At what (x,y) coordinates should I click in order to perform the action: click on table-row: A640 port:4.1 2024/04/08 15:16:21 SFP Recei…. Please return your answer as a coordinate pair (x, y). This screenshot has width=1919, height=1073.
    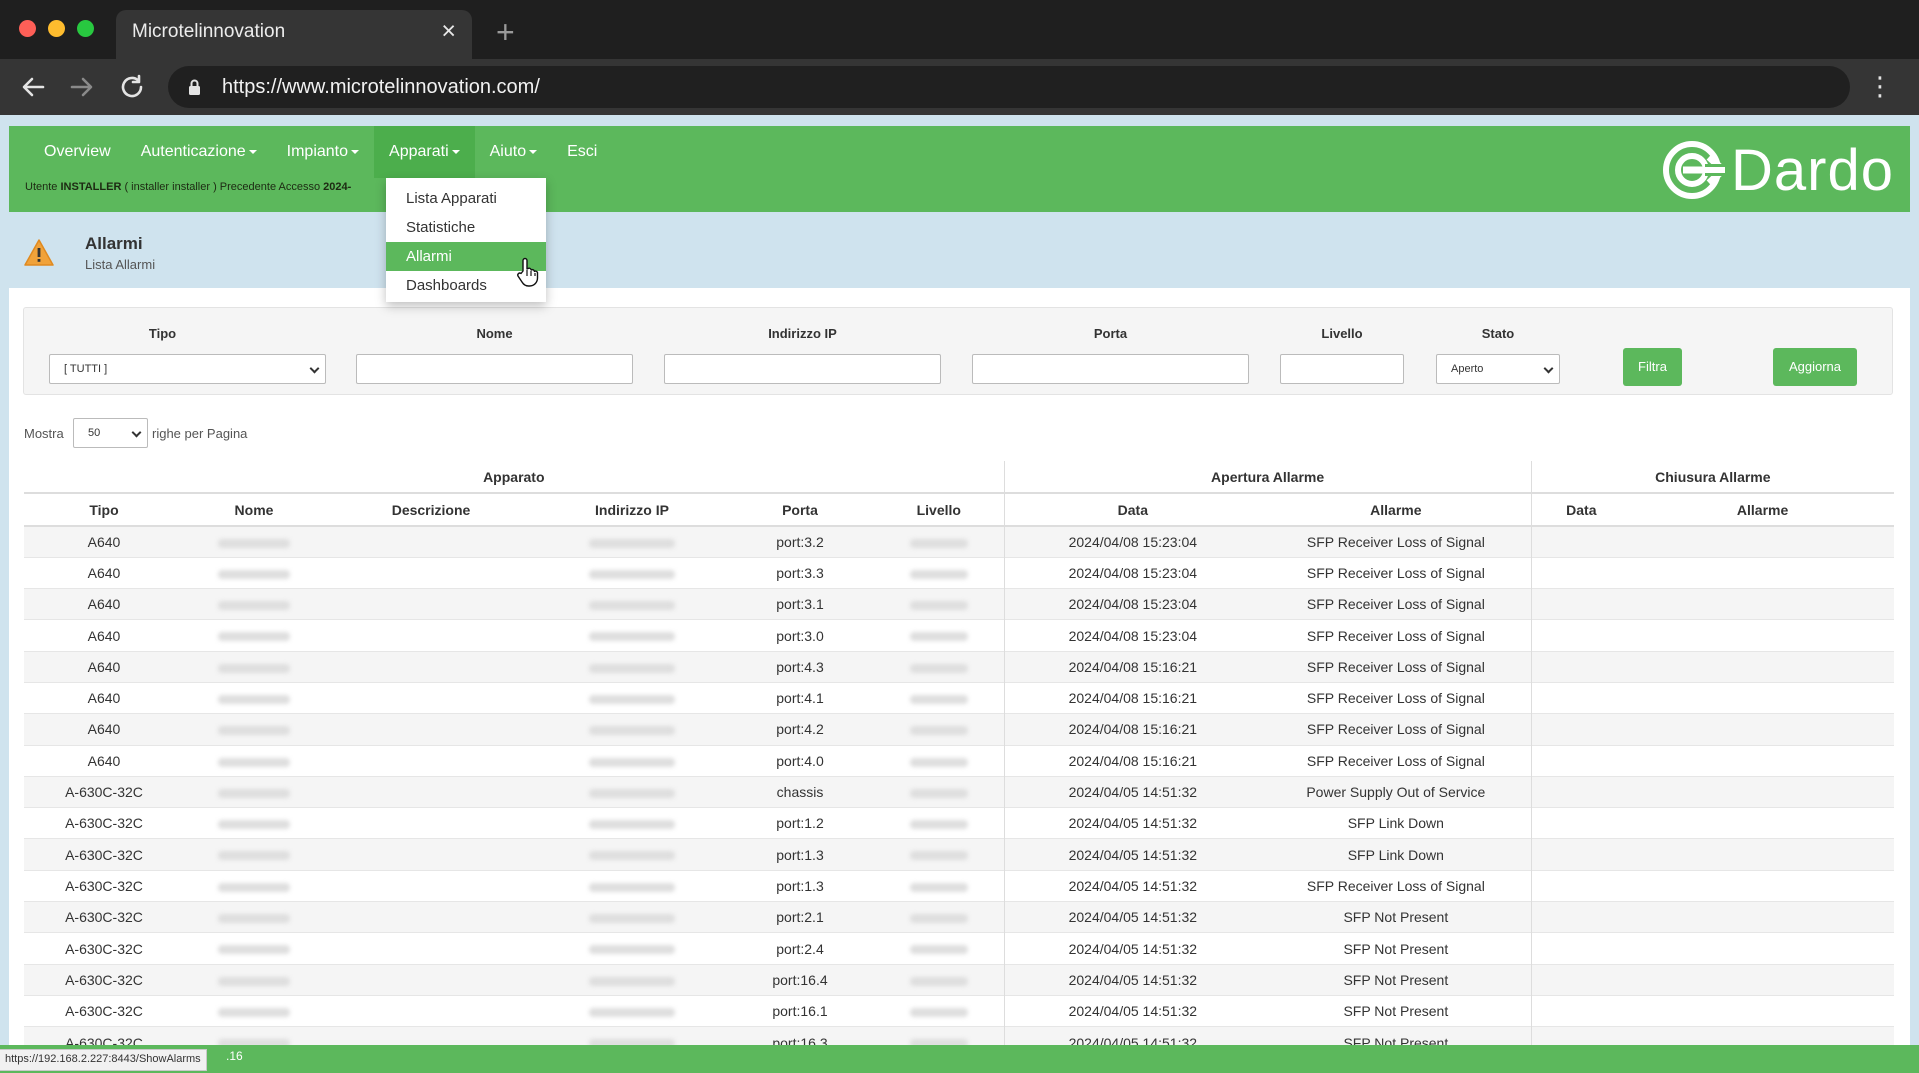
    Looking at the image, I should click on (959, 697).